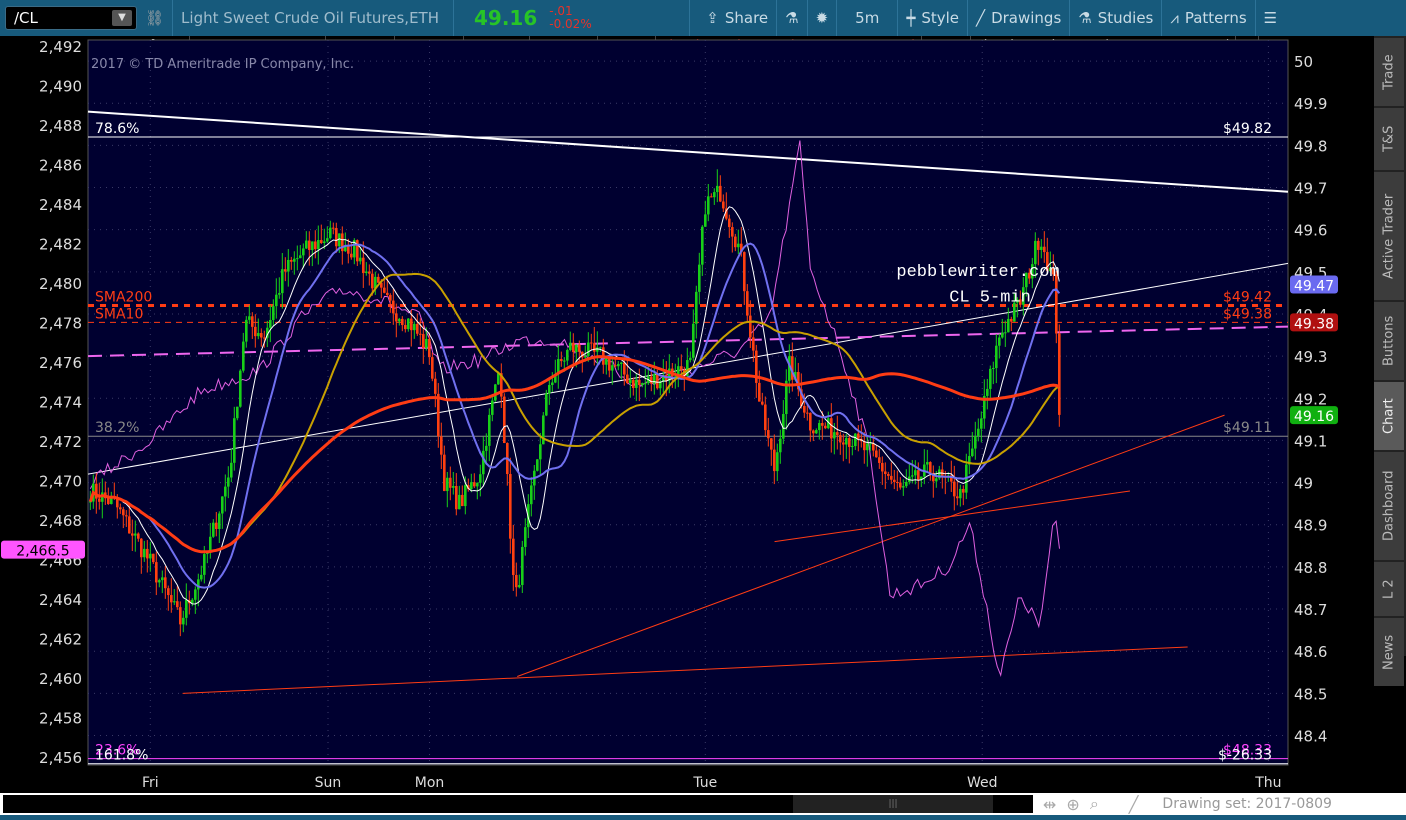  What do you see at coordinates (792, 18) in the screenshot?
I see `flask-button: ⚗` at bounding box center [792, 18].